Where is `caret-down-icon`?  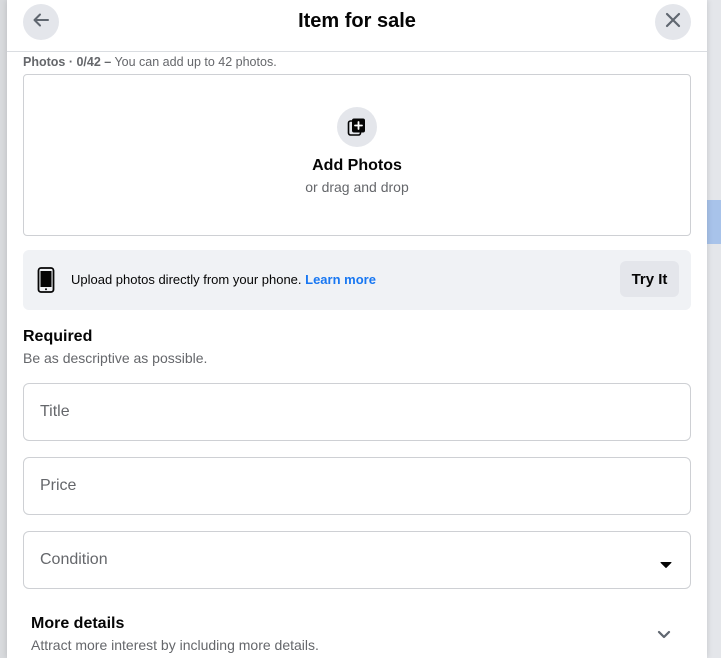 caret-down-icon is located at coordinates (666, 565).